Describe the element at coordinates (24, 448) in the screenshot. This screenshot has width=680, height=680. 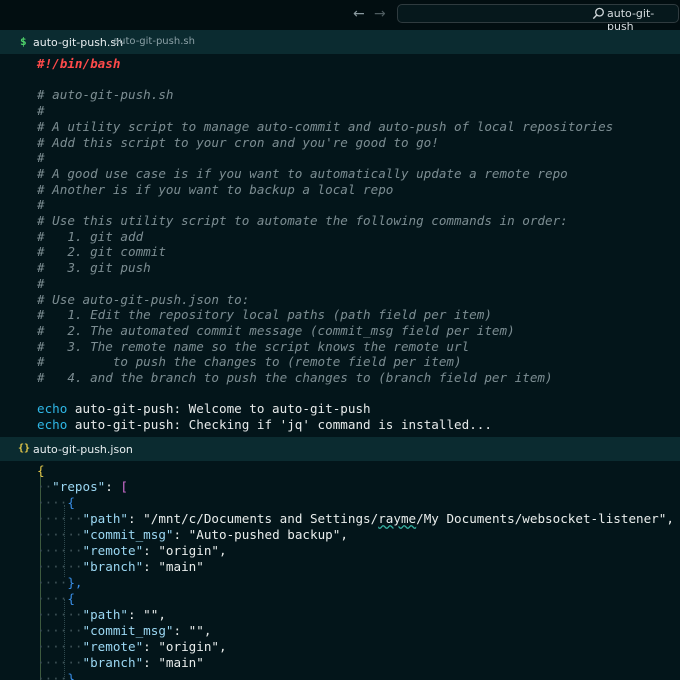
I see `json-file-icon: {}` at that location.